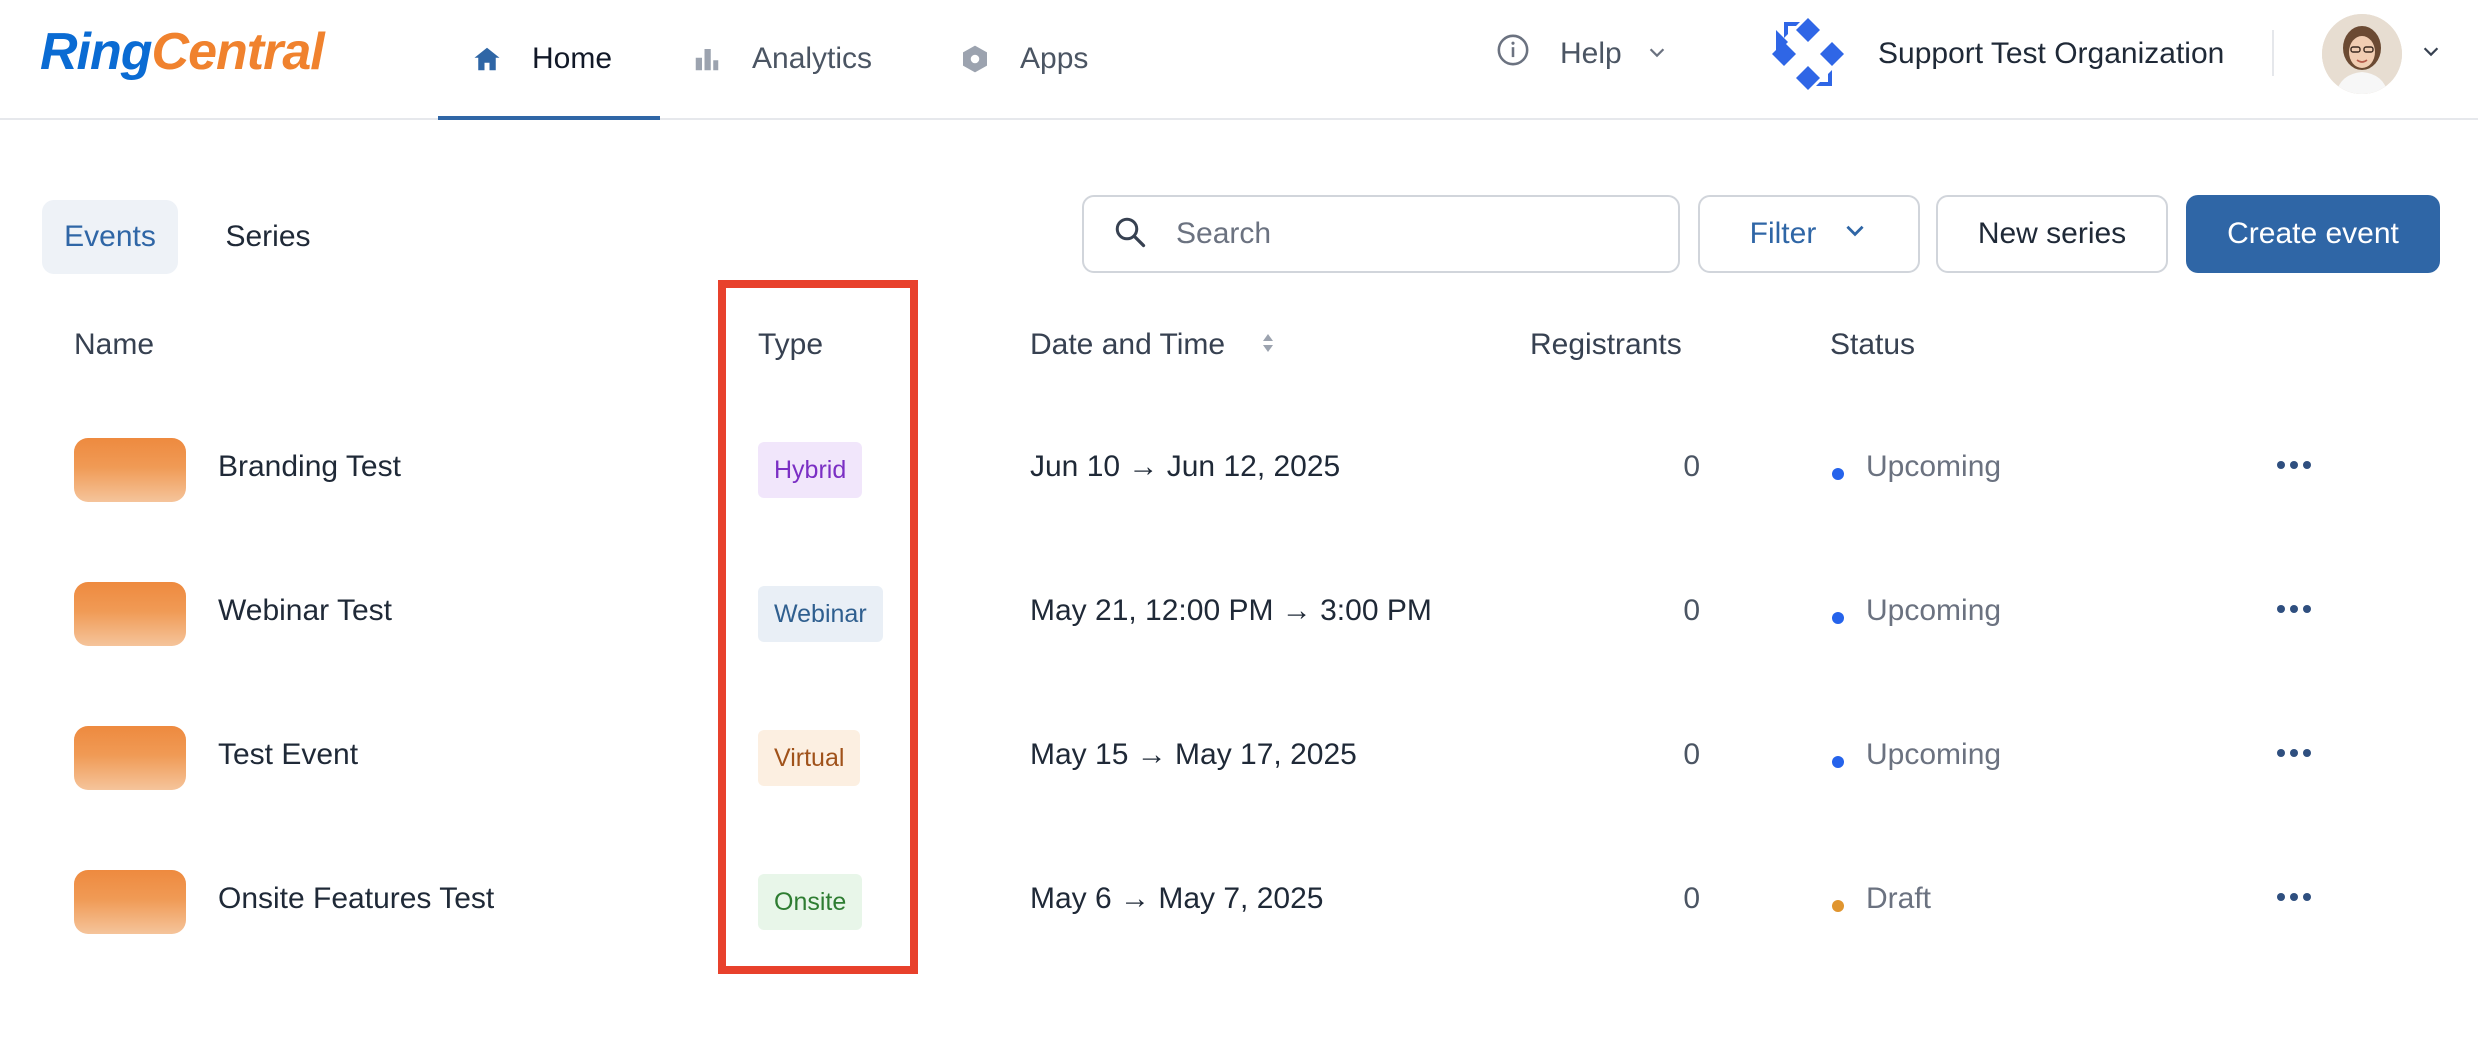 The height and width of the screenshot is (1042, 2478). I want to click on event-date: Jun 10 → Jun 12, 2025, so click(1185, 466).